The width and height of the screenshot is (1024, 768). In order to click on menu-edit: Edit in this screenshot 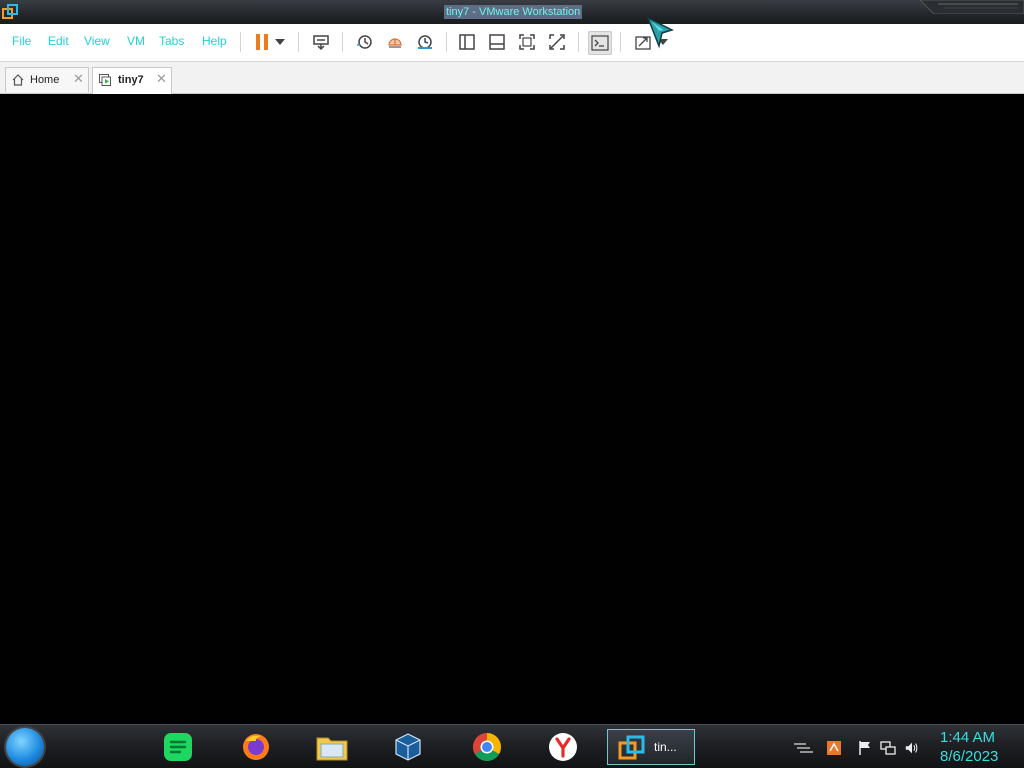, I will do `click(58, 41)`.